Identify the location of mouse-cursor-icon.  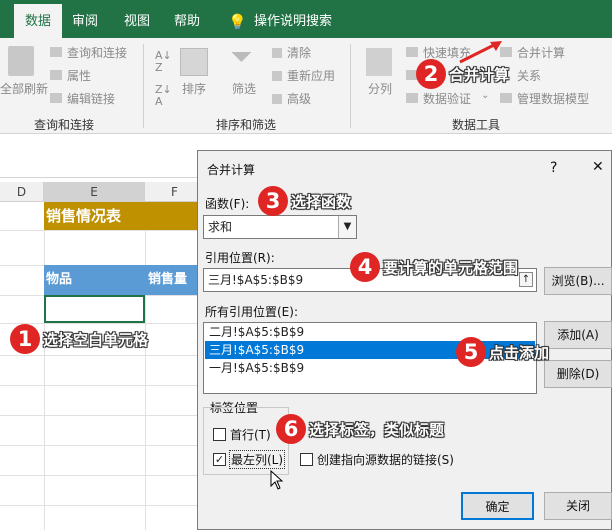
(277, 480).